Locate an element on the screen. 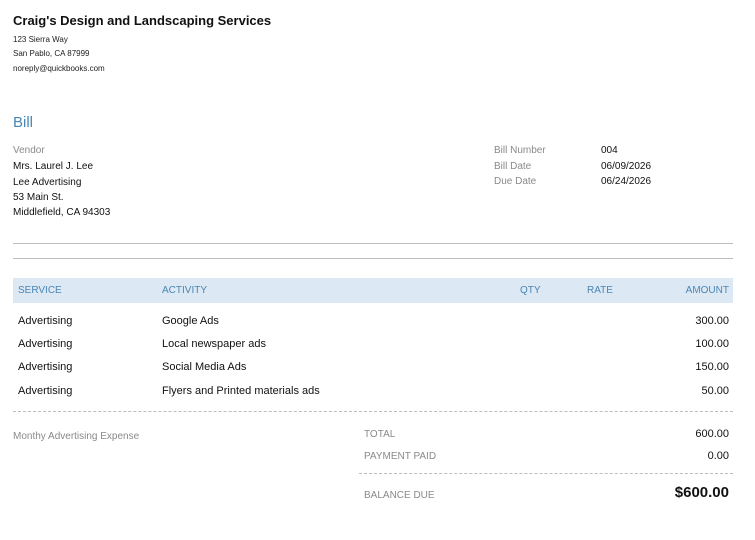 This screenshot has height=540, width=755. payment-paid-label: PAYMENT PAID is located at coordinates (400, 456).